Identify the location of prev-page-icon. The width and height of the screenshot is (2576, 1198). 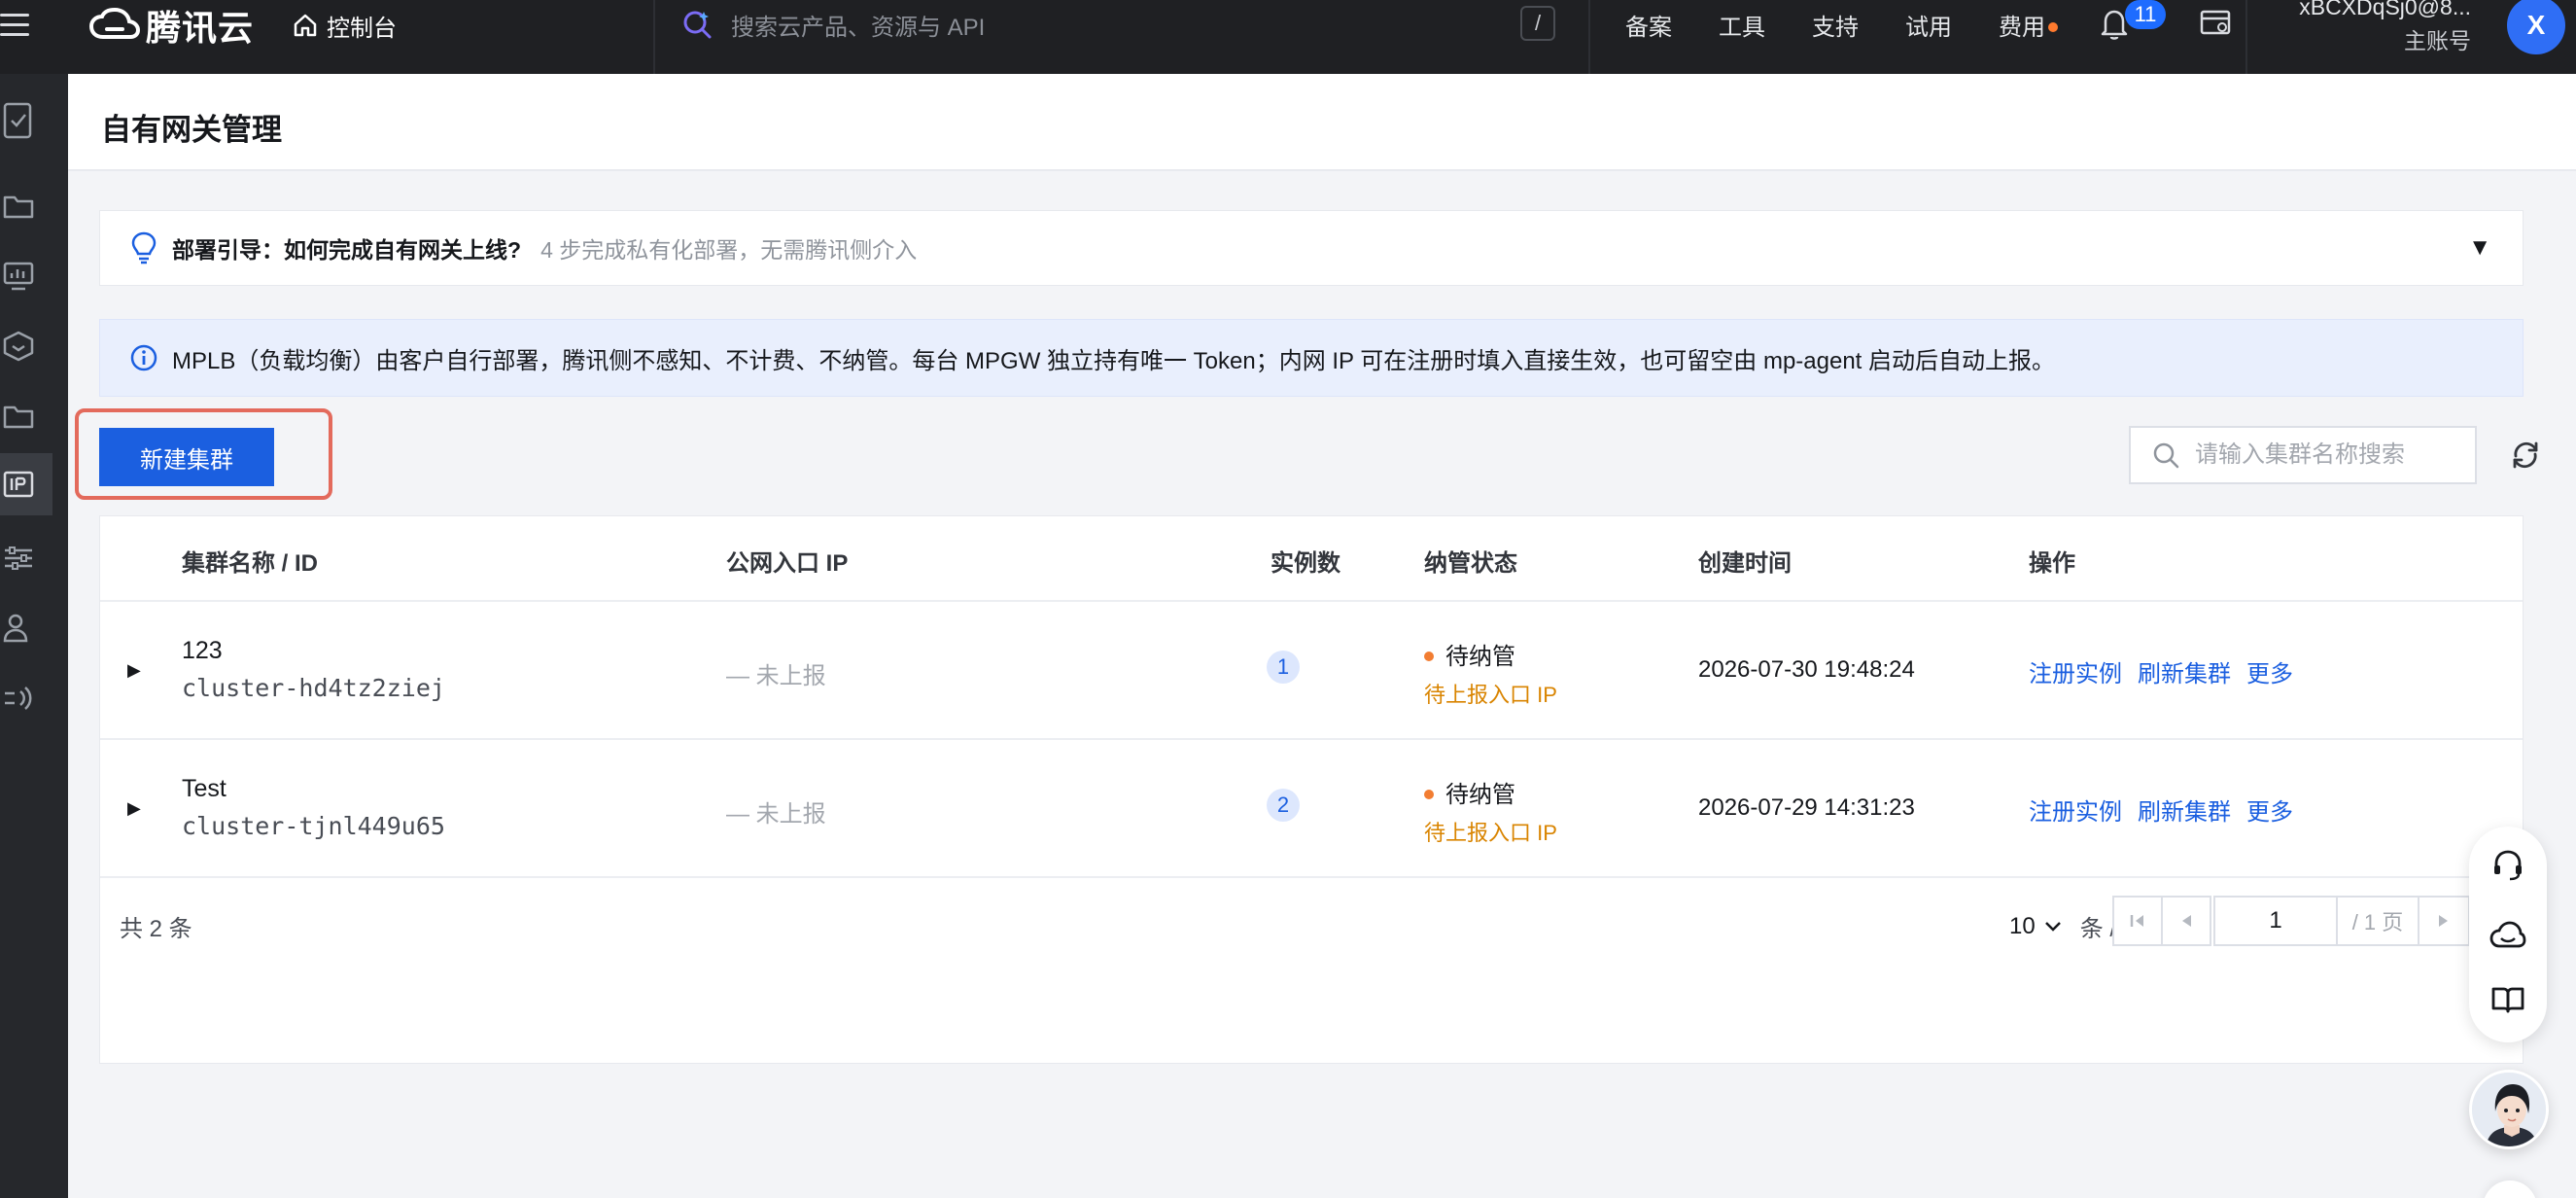
(2187, 921).